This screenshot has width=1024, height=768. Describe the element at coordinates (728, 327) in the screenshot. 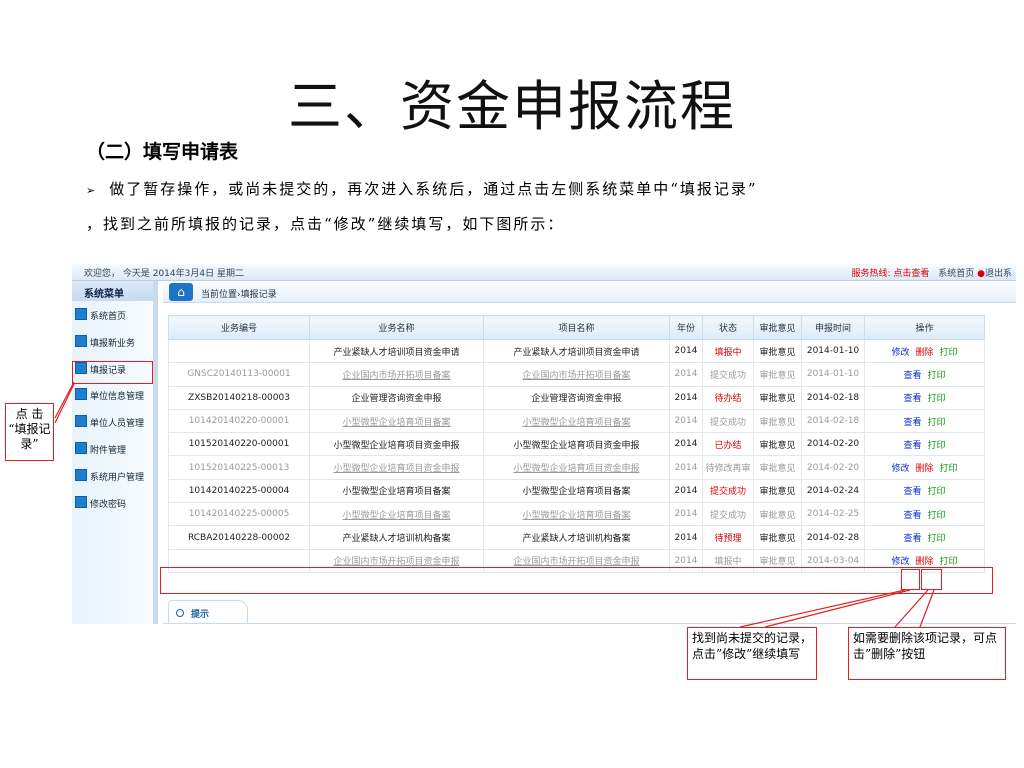

I see `column-header: 状态` at that location.